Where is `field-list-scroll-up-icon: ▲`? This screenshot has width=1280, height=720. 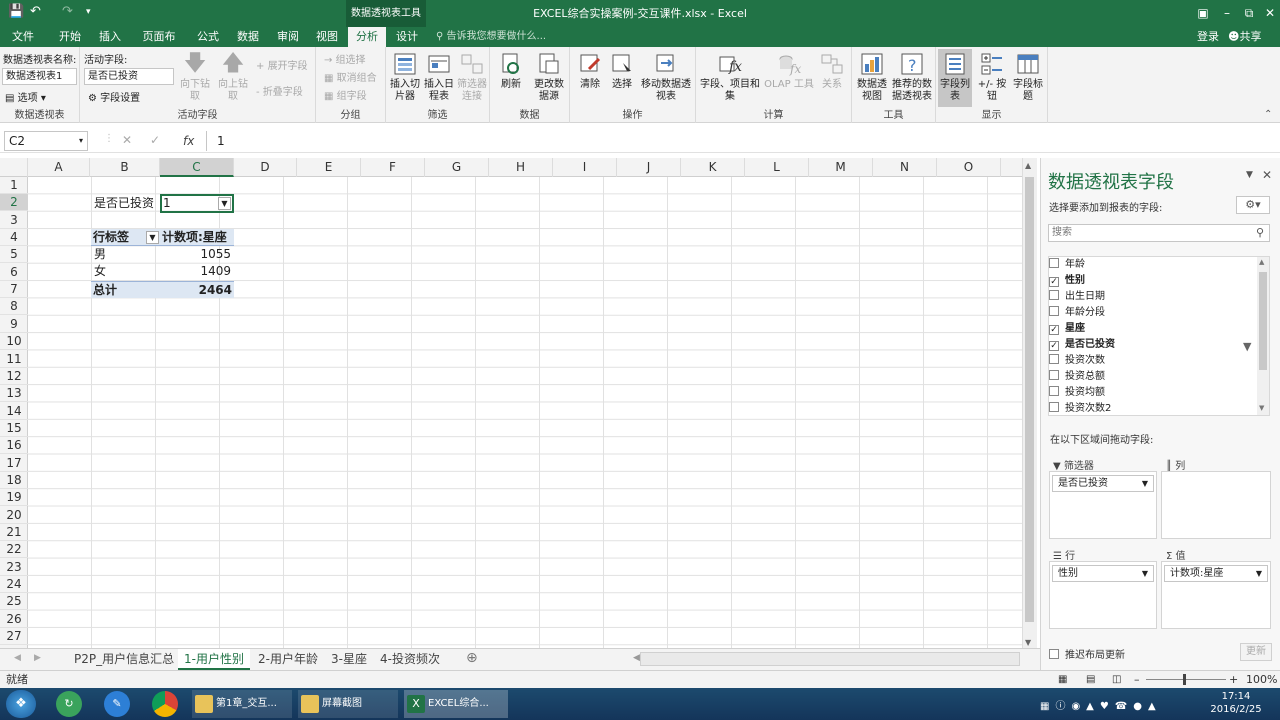
field-list-scroll-up-icon: ▲ is located at coordinates (1261, 262).